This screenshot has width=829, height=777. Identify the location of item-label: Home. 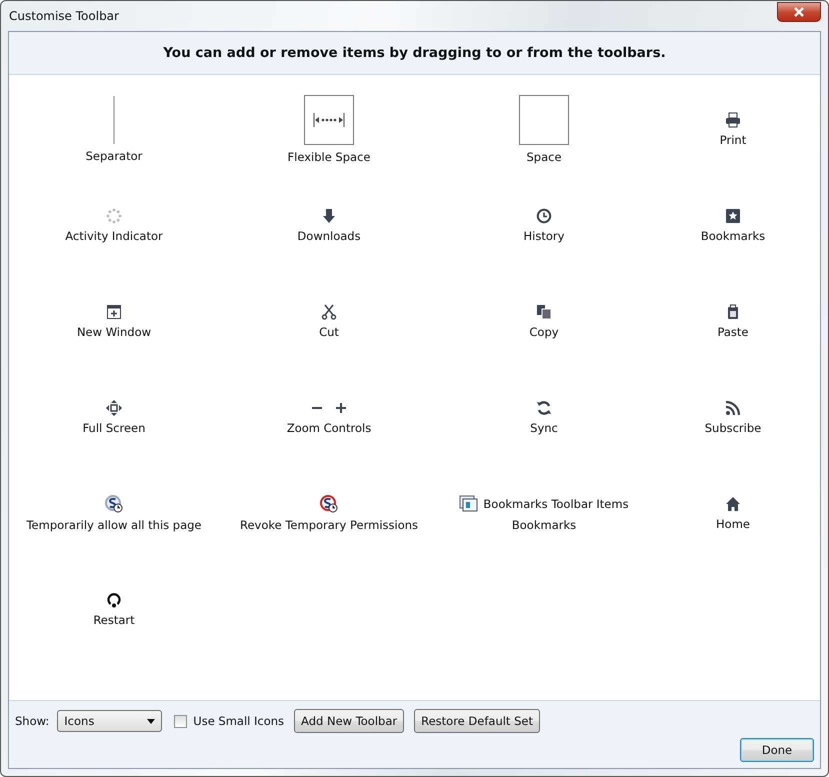
(733, 523).